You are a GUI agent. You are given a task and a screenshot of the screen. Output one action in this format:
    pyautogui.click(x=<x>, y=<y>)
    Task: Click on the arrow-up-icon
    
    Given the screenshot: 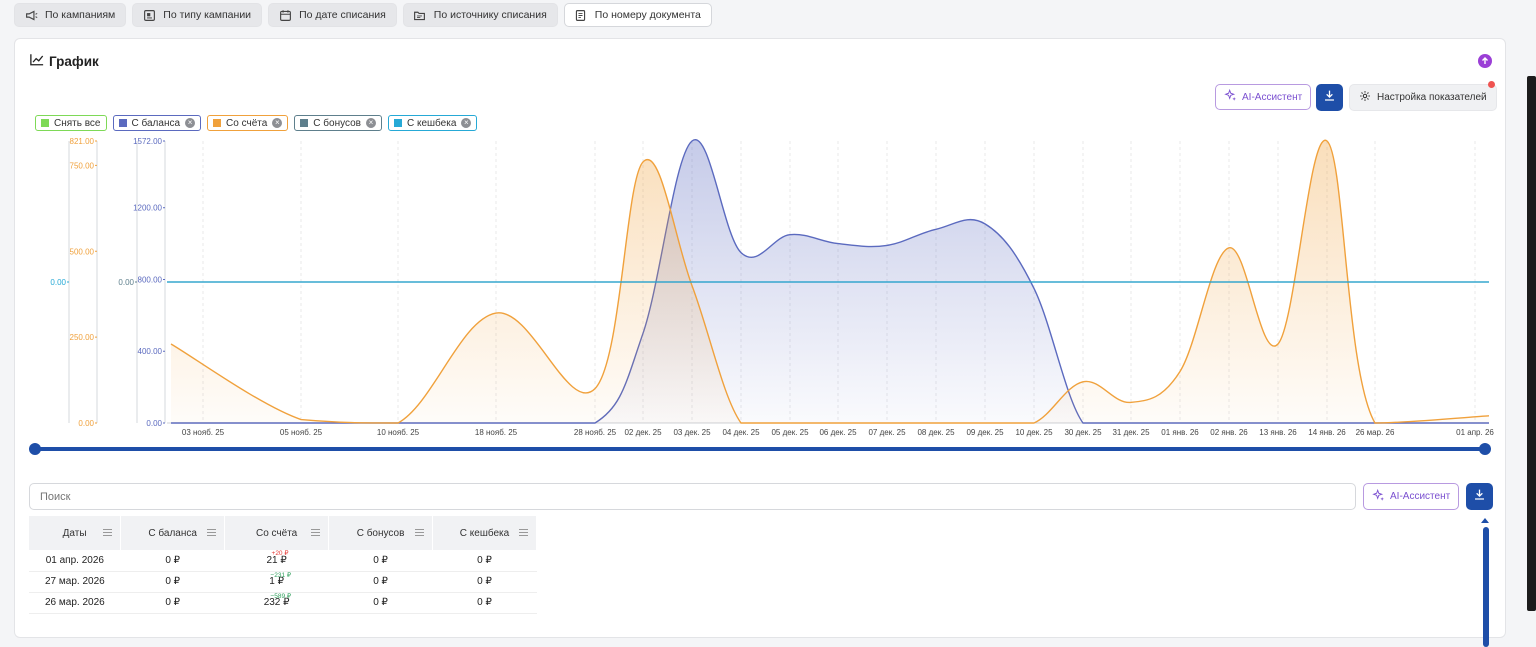 What is the action you would take?
    pyautogui.click(x=1485, y=61)
    